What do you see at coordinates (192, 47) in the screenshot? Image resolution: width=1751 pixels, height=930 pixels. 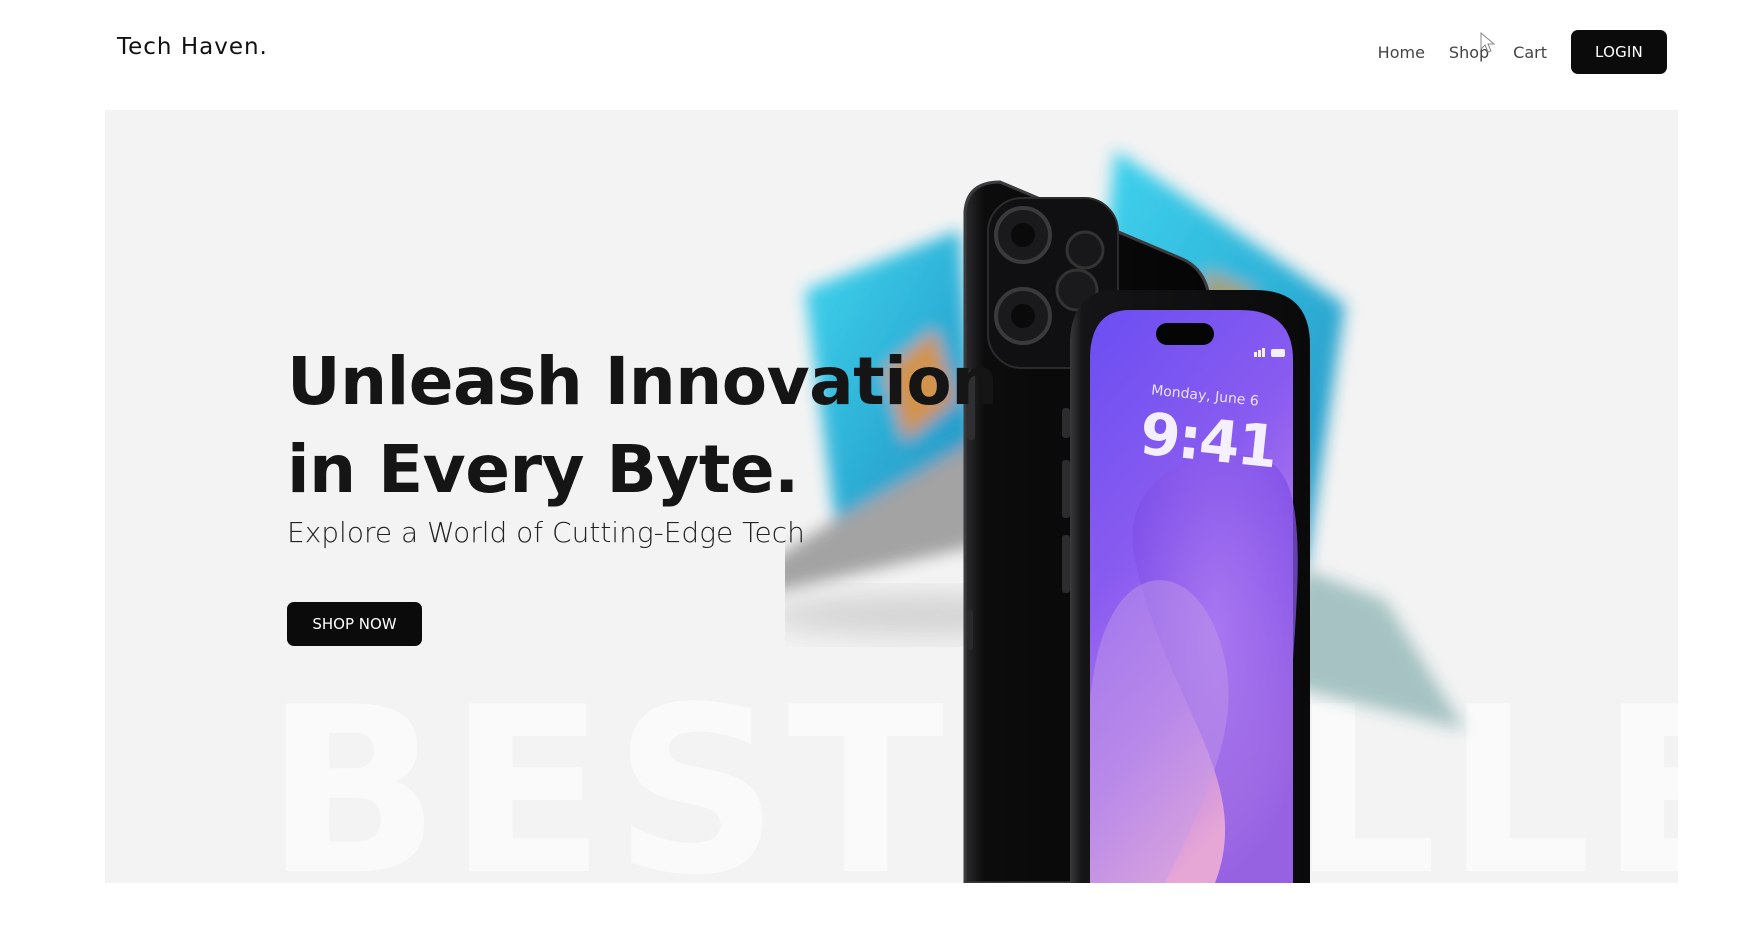 I see `brand-logo: Tech Haven.` at bounding box center [192, 47].